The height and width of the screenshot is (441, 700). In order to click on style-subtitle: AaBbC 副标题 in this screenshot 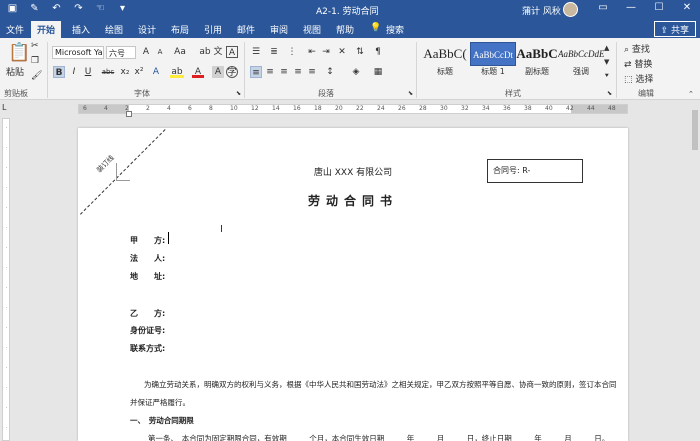, I will do `click(537, 63)`.